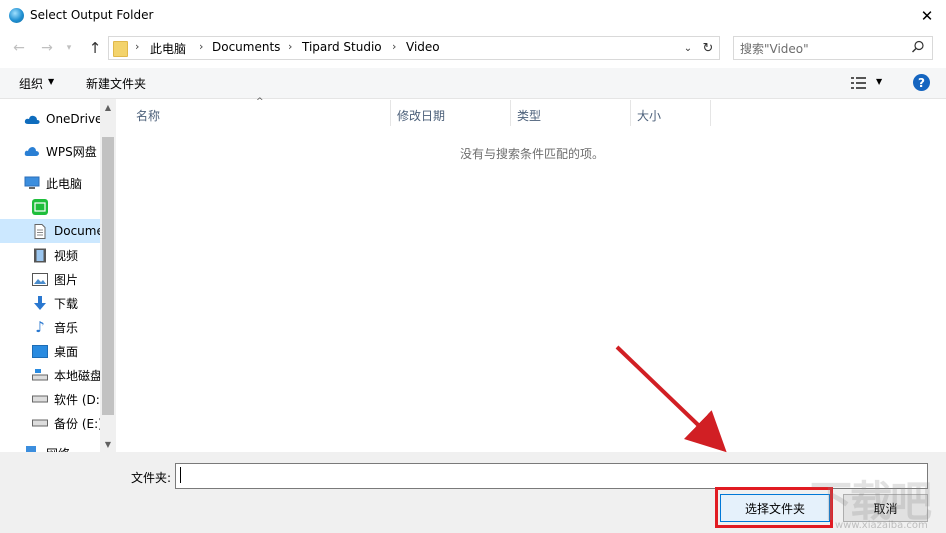 This screenshot has width=946, height=533. Describe the element at coordinates (421, 115) in the screenshot. I see `column-header-date-modified: 修改日期` at that location.